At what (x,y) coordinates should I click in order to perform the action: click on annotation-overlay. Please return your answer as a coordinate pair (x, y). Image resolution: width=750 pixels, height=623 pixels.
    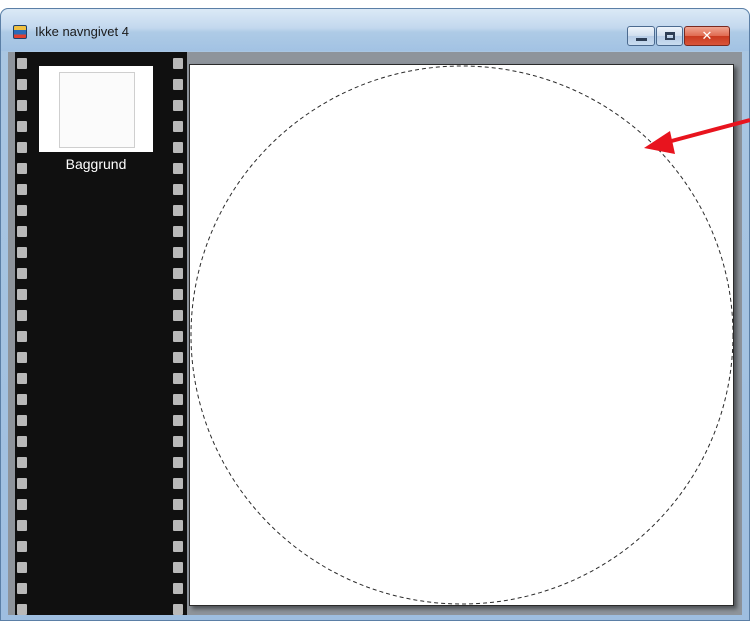
    Looking at the image, I should click on (697, 136).